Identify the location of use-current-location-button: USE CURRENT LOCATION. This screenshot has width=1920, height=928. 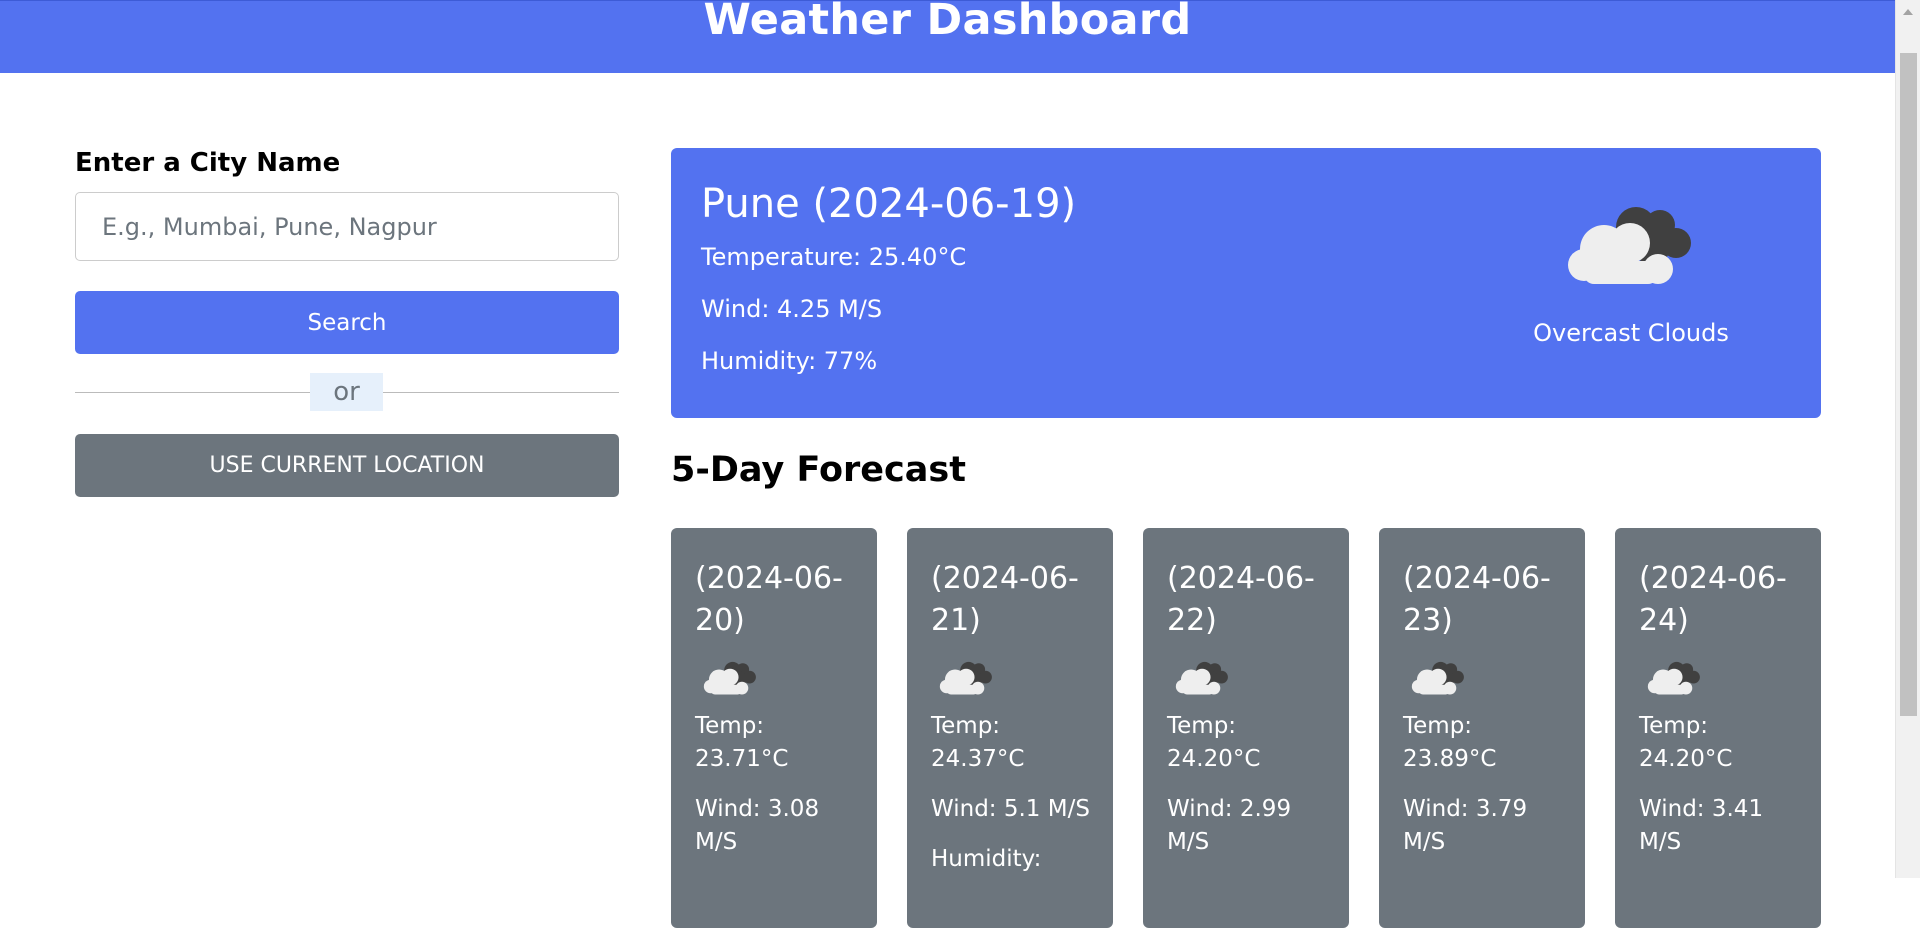
(347, 465).